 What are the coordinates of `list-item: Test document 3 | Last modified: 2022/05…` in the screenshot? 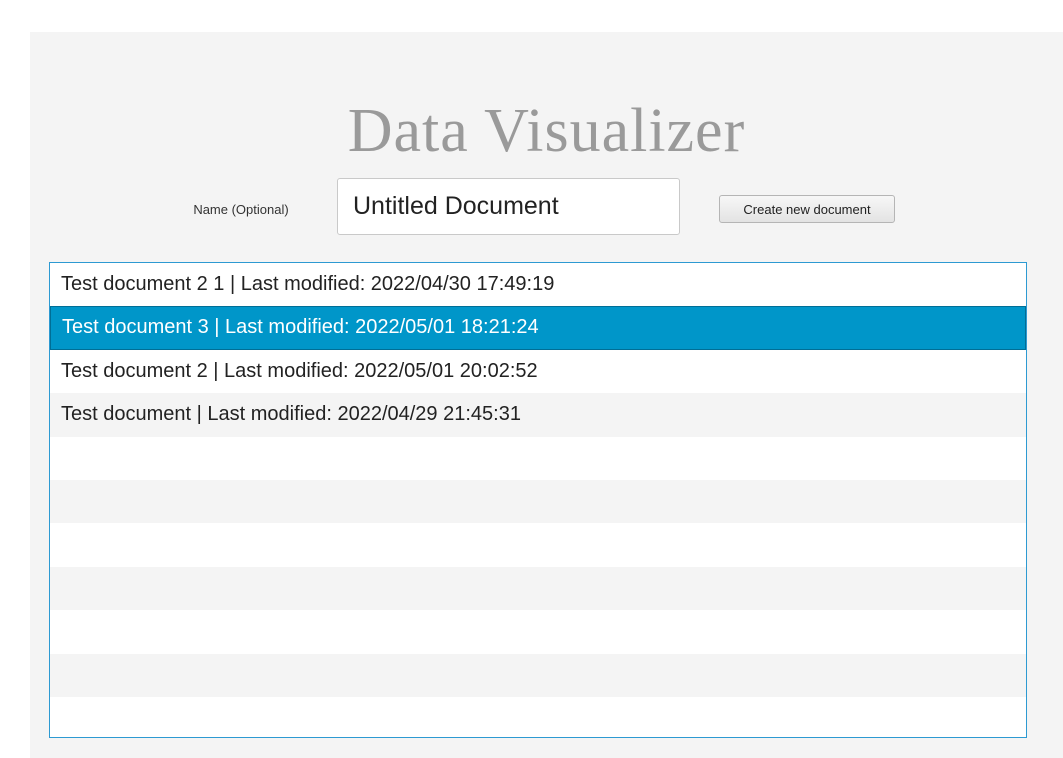 It's located at (538, 328).